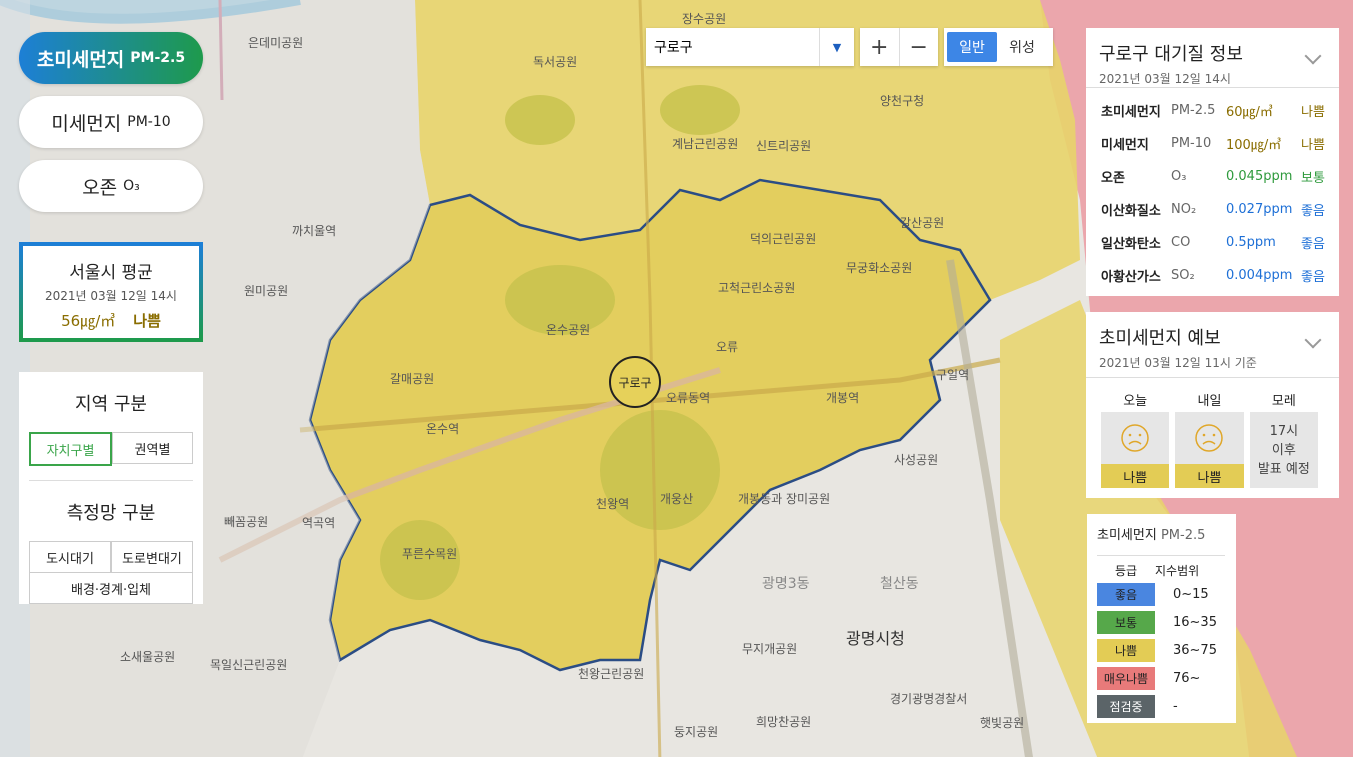  What do you see at coordinates (1160, 338) in the screenshot?
I see `forecast-title: 초미세먼지 예보` at bounding box center [1160, 338].